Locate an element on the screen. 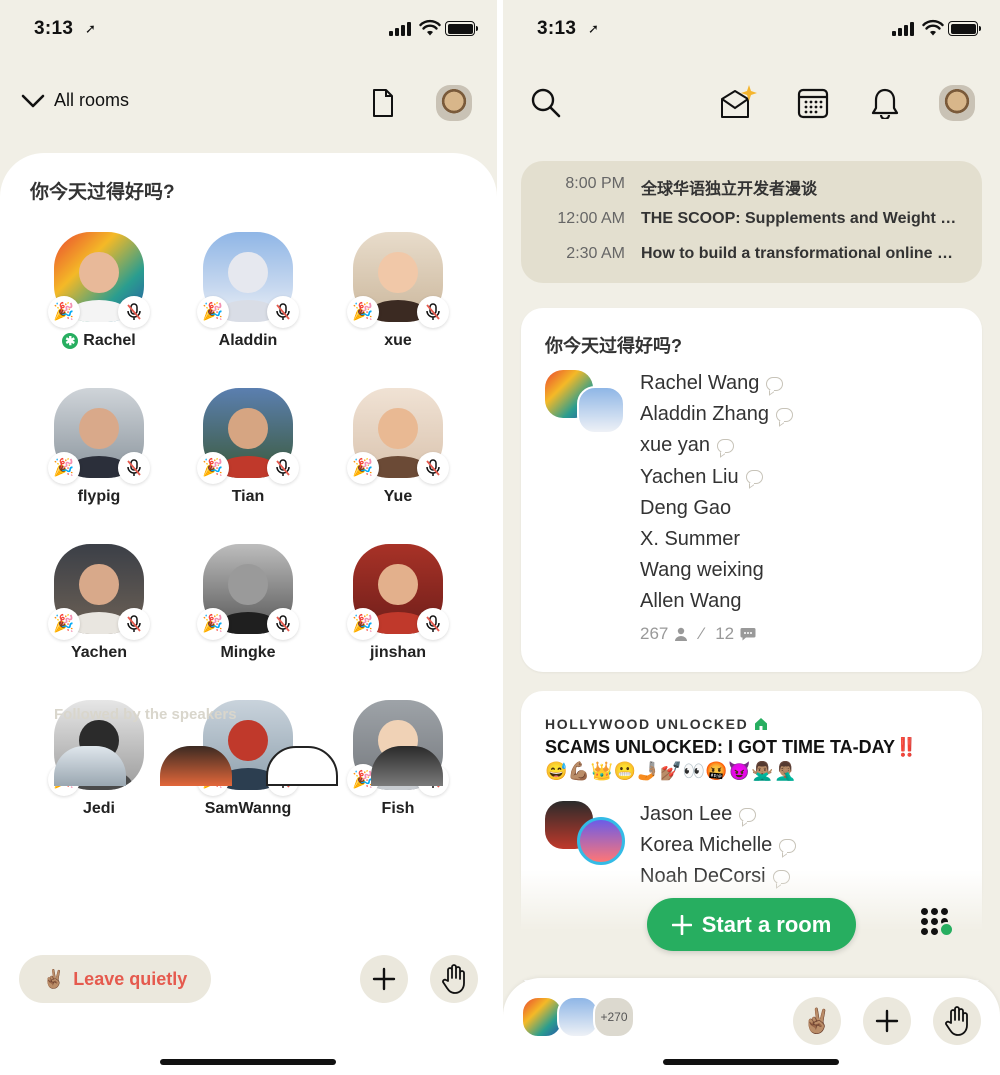 The width and height of the screenshot is (1000, 1075). person-name: Rachel Wang is located at coordinates (700, 383).